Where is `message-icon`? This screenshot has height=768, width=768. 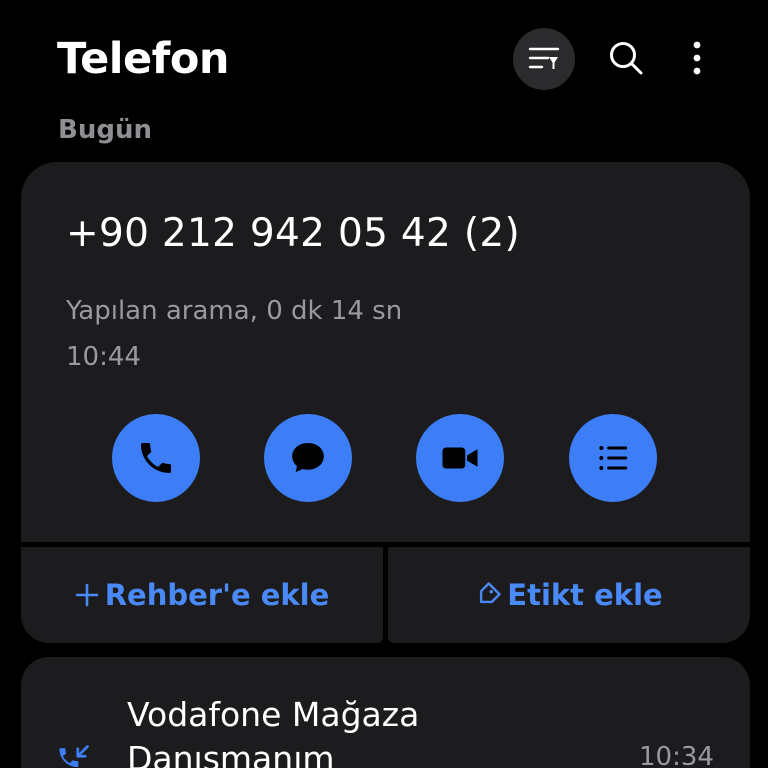 message-icon is located at coordinates (308, 458).